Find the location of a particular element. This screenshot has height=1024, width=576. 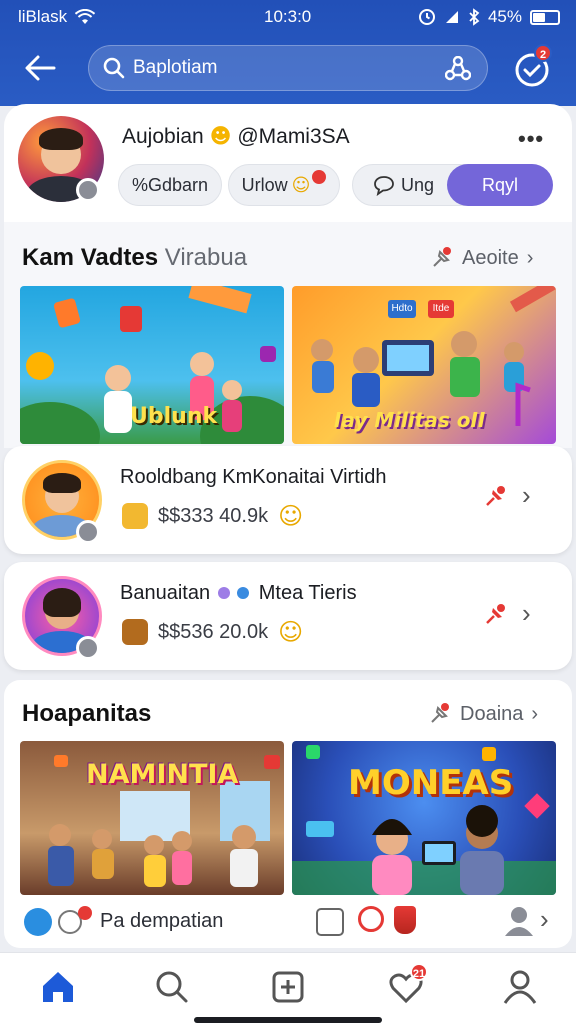

follow-label: Urlow is located at coordinates (264, 184).